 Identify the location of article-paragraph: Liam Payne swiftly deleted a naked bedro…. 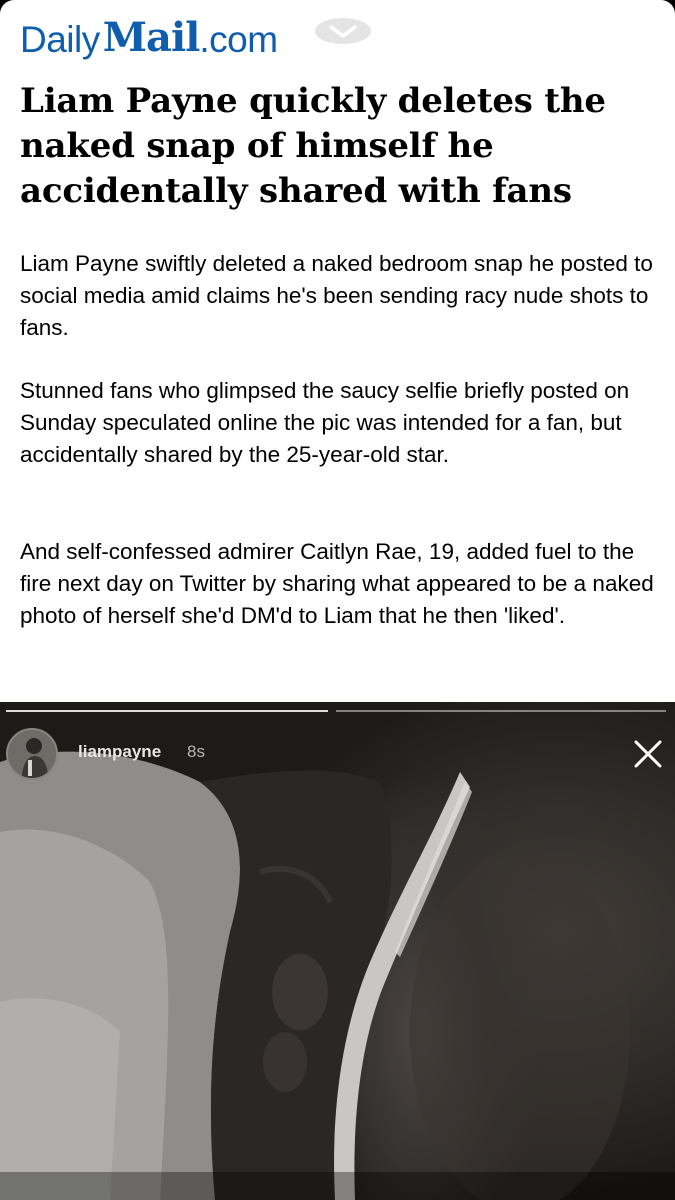
(336, 295).